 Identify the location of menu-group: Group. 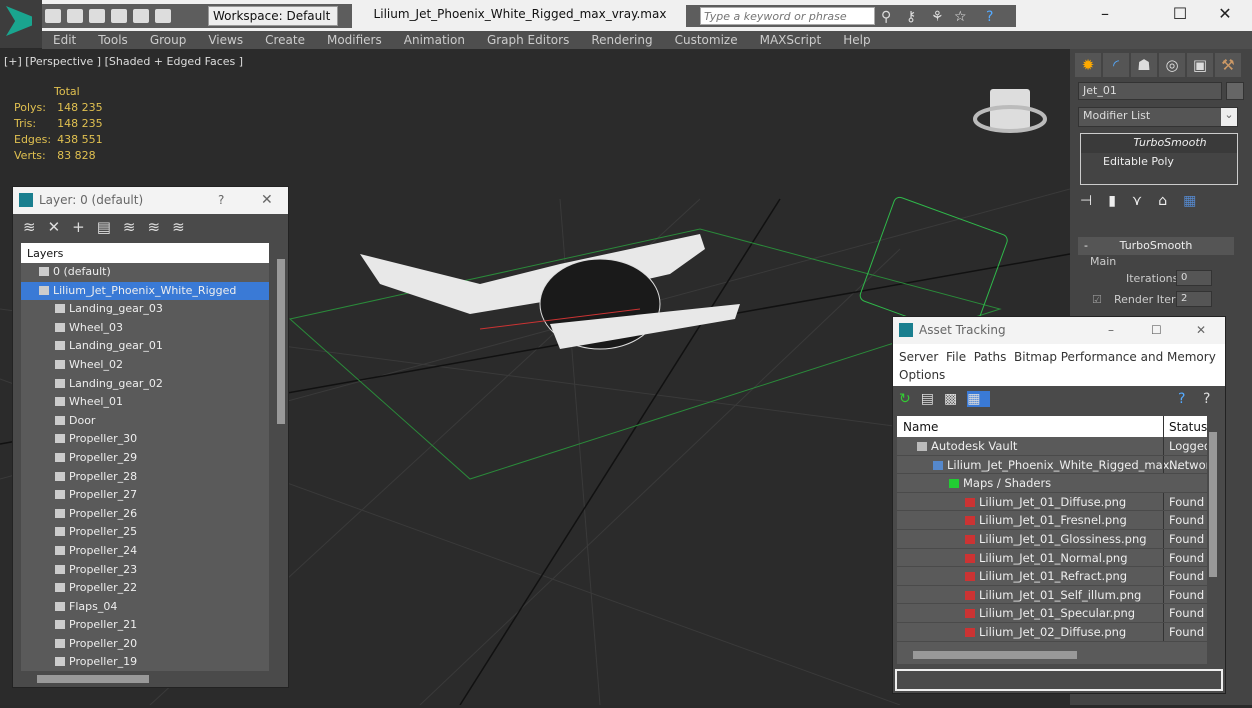
(168, 40).